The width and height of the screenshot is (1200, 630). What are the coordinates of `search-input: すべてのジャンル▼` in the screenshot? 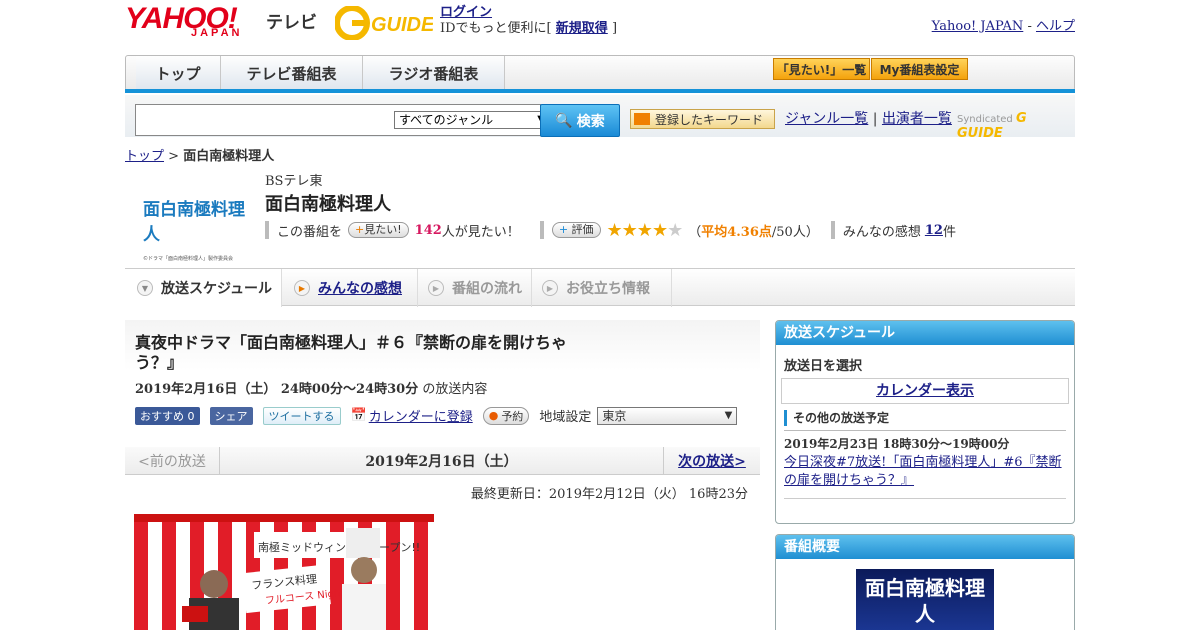 It's located at (342, 120).